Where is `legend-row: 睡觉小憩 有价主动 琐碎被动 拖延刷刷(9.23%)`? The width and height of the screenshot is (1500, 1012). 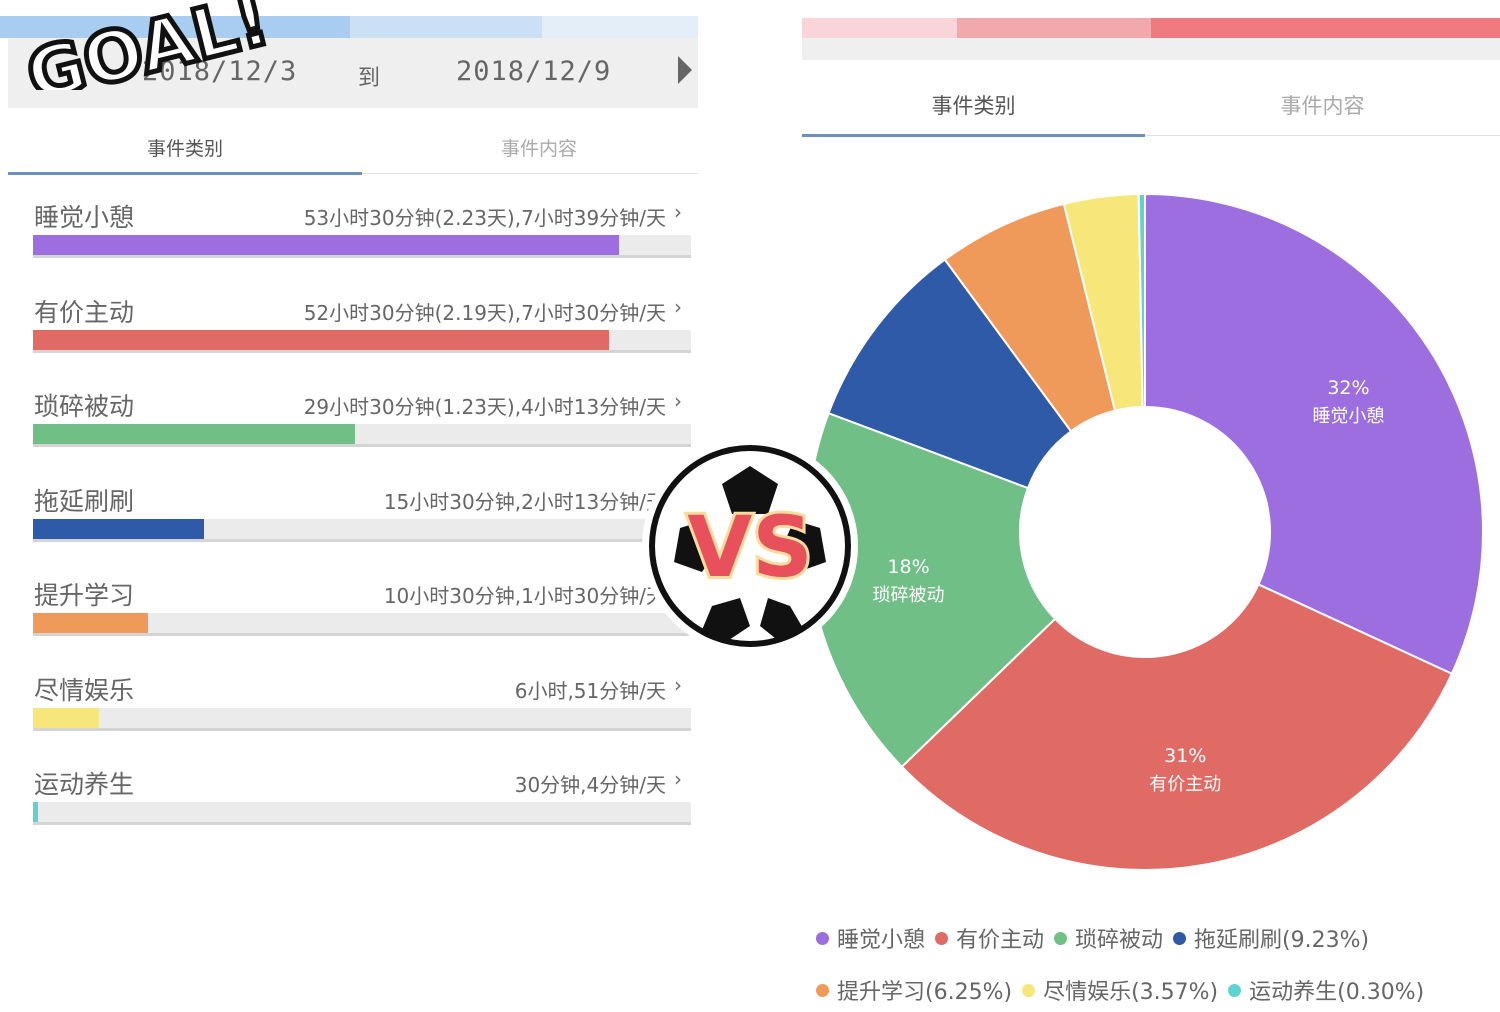
legend-row: 睡觉小憩 有价主动 琐碎被动 拖延刷刷(9.23%) is located at coordinates (1097, 938).